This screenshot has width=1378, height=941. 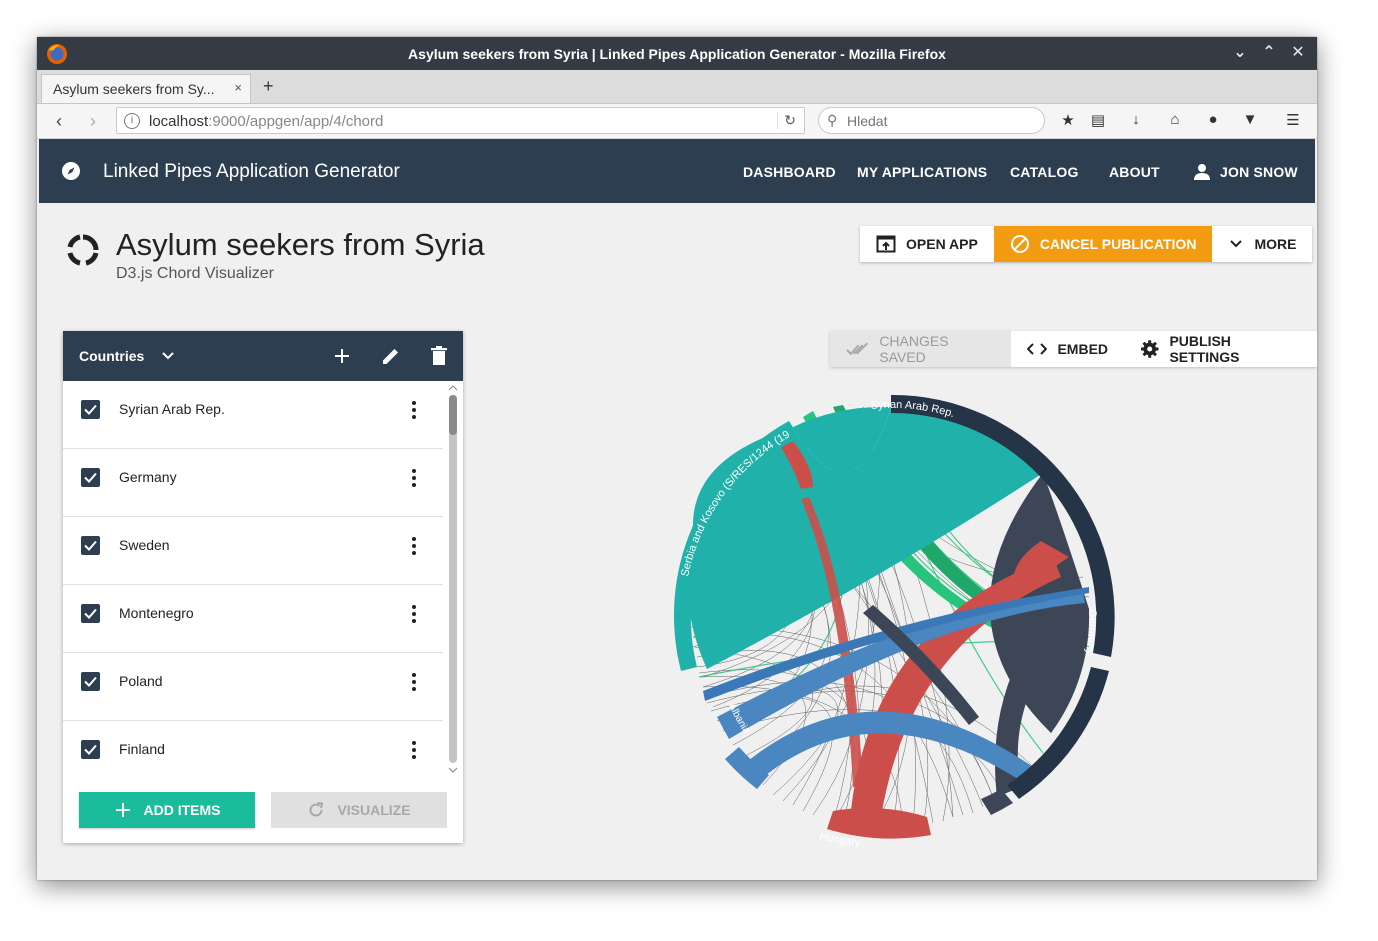 I want to click on app-actions: OPEN APP CANCEL PUBLICATION MORE, so click(x=1086, y=244).